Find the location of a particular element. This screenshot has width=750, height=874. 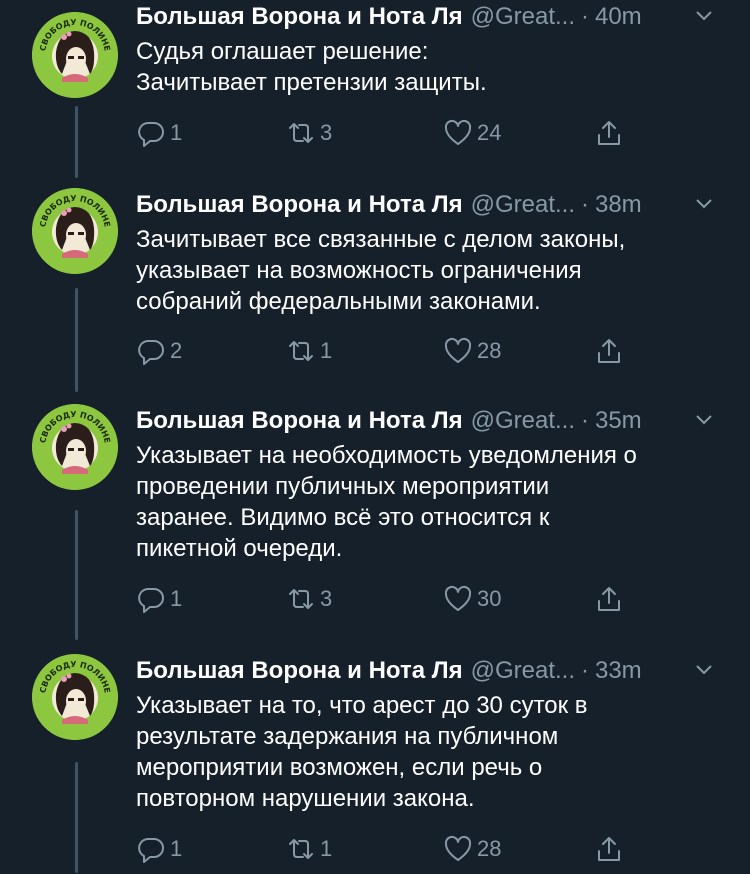

timestamp: 35m is located at coordinates (618, 421).